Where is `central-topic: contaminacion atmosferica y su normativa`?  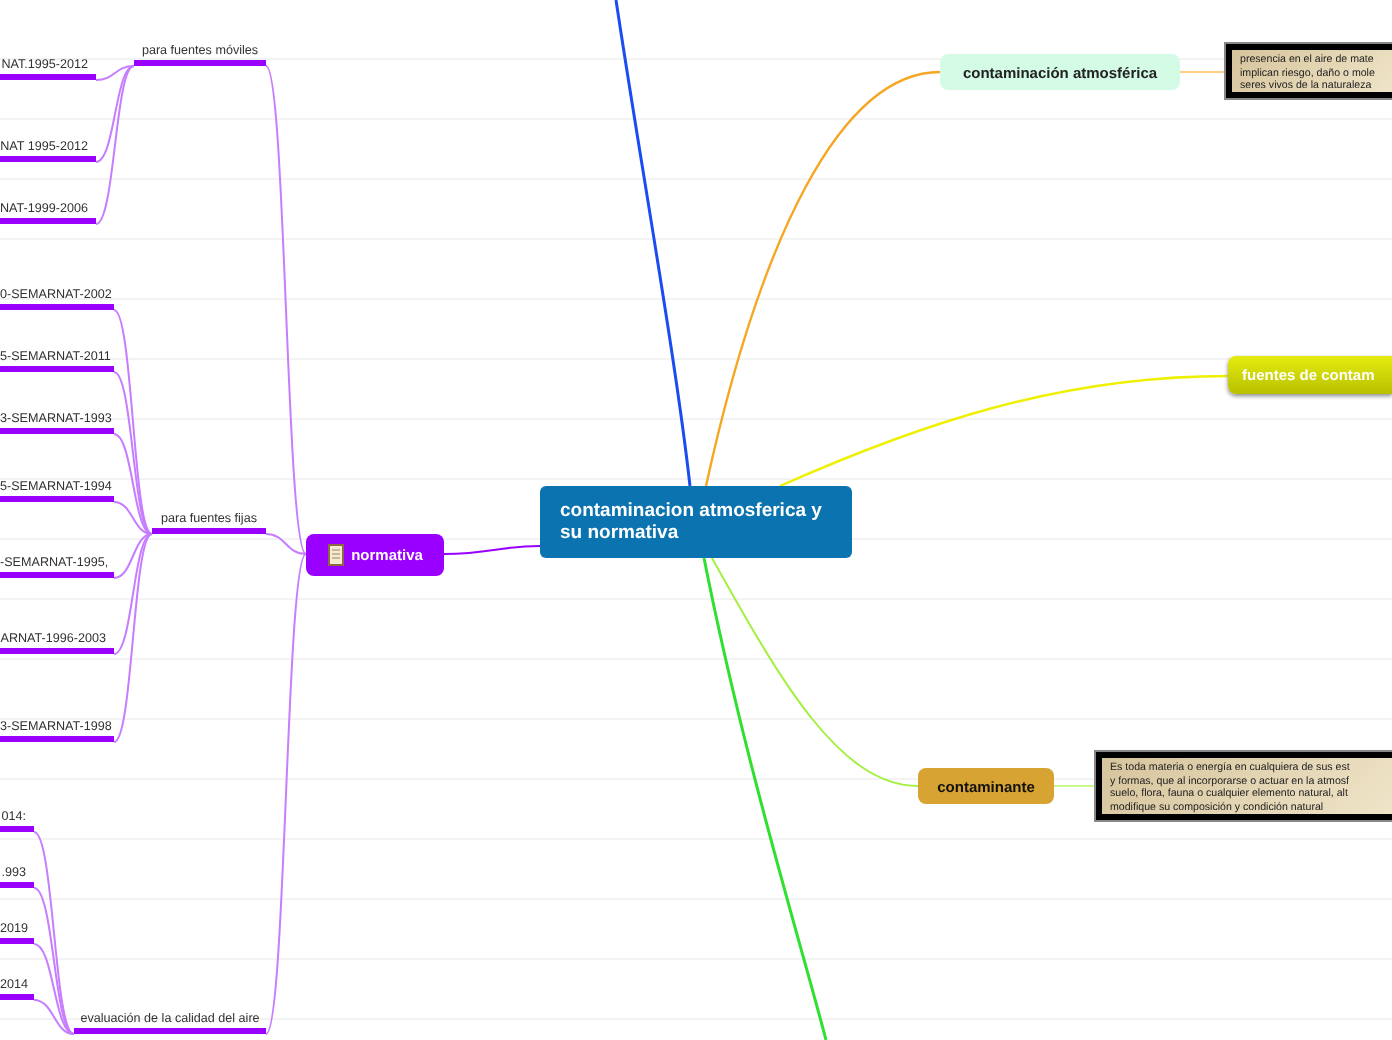
central-topic: contaminacion atmosferica y su normativa is located at coordinates (696, 522).